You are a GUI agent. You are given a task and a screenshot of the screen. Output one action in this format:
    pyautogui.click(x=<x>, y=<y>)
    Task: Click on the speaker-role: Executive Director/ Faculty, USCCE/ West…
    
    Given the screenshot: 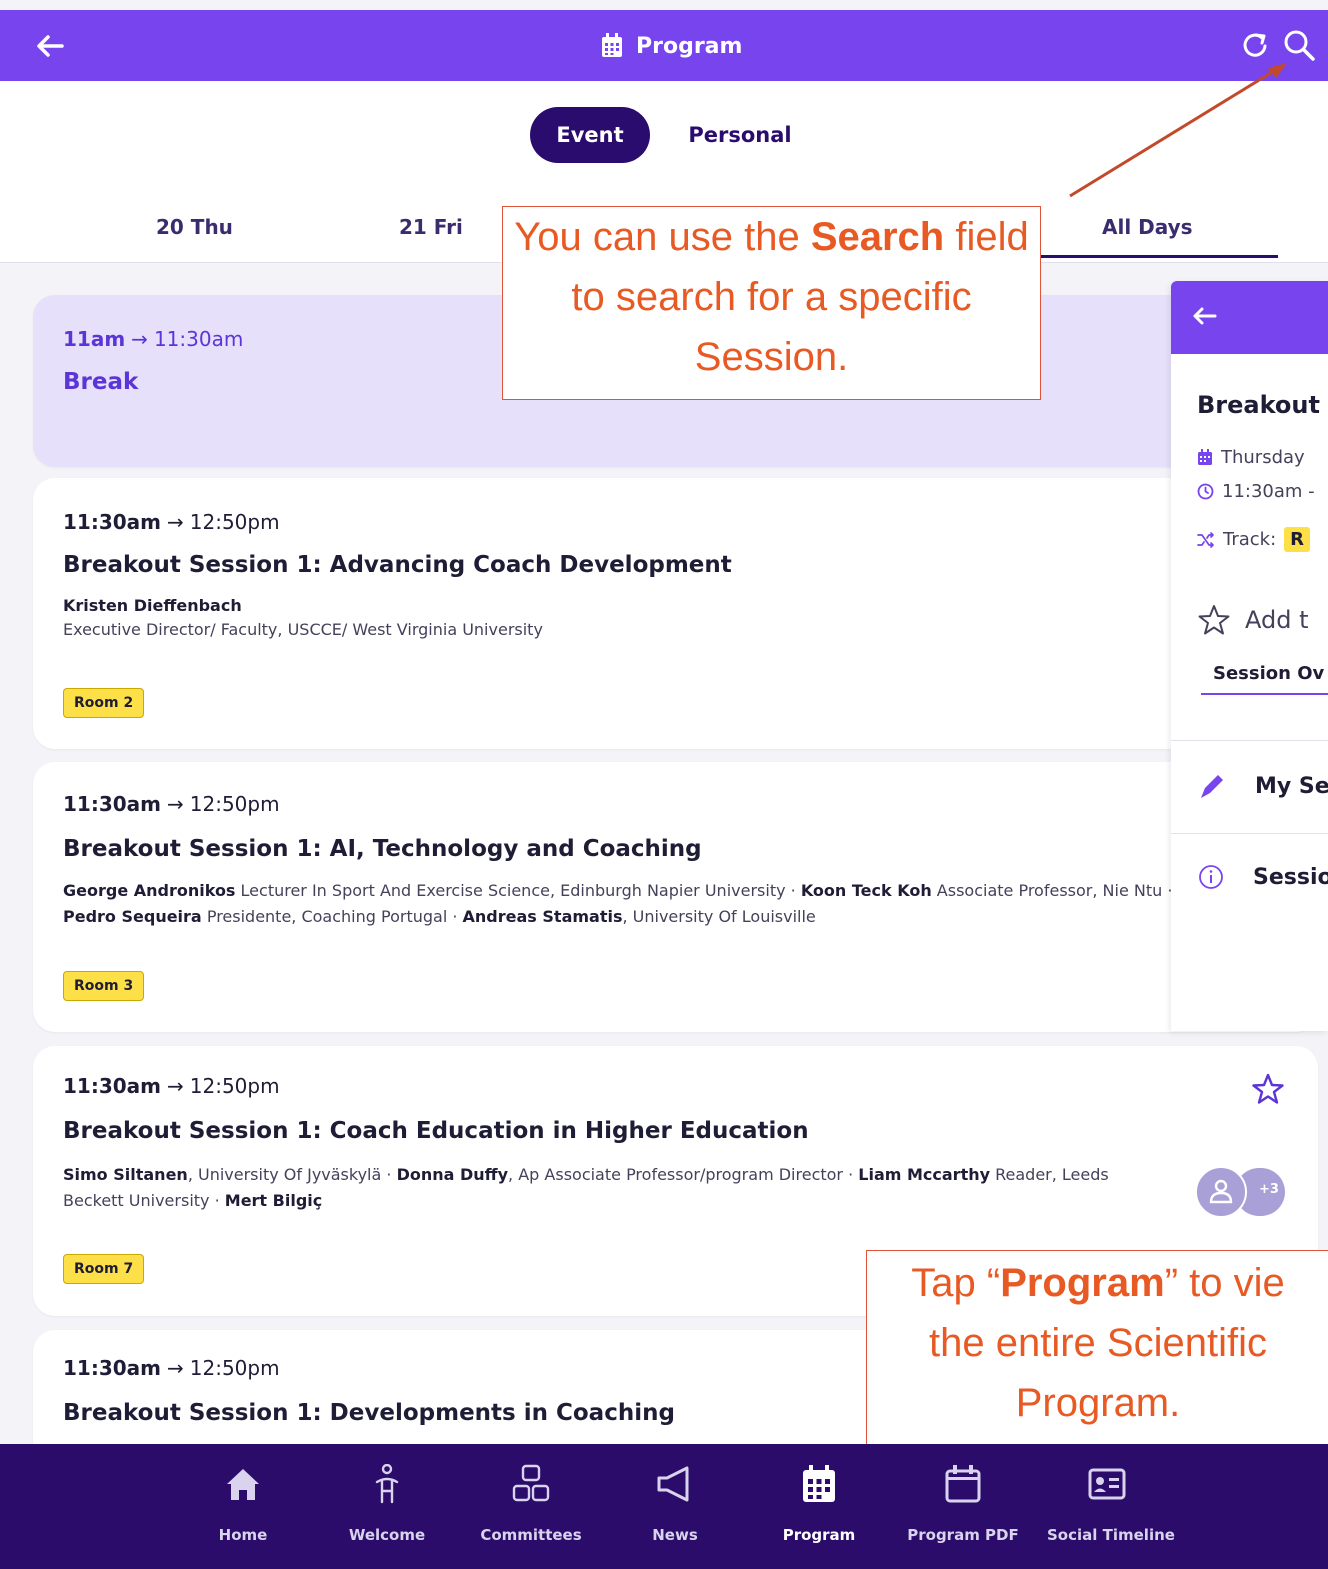 What is the action you would take?
    pyautogui.click(x=303, y=629)
    